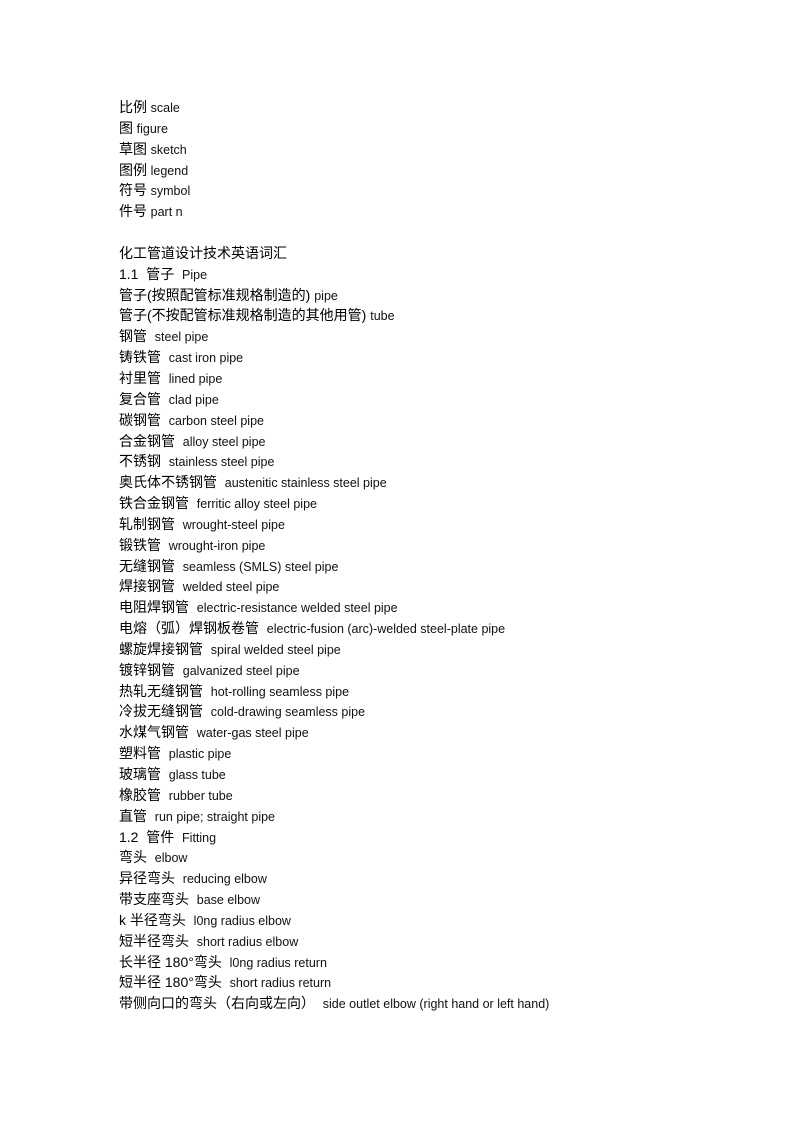 The height and width of the screenshot is (1123, 794). Describe the element at coordinates (133, 211) in the screenshot. I see `term-chinese: 件号` at that location.